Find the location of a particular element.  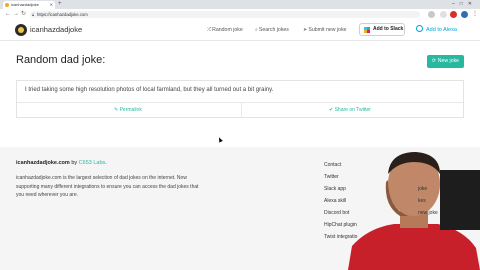

footer-brand: icanhazdadjoke.com by C653 Labs. is located at coordinates (61, 163).